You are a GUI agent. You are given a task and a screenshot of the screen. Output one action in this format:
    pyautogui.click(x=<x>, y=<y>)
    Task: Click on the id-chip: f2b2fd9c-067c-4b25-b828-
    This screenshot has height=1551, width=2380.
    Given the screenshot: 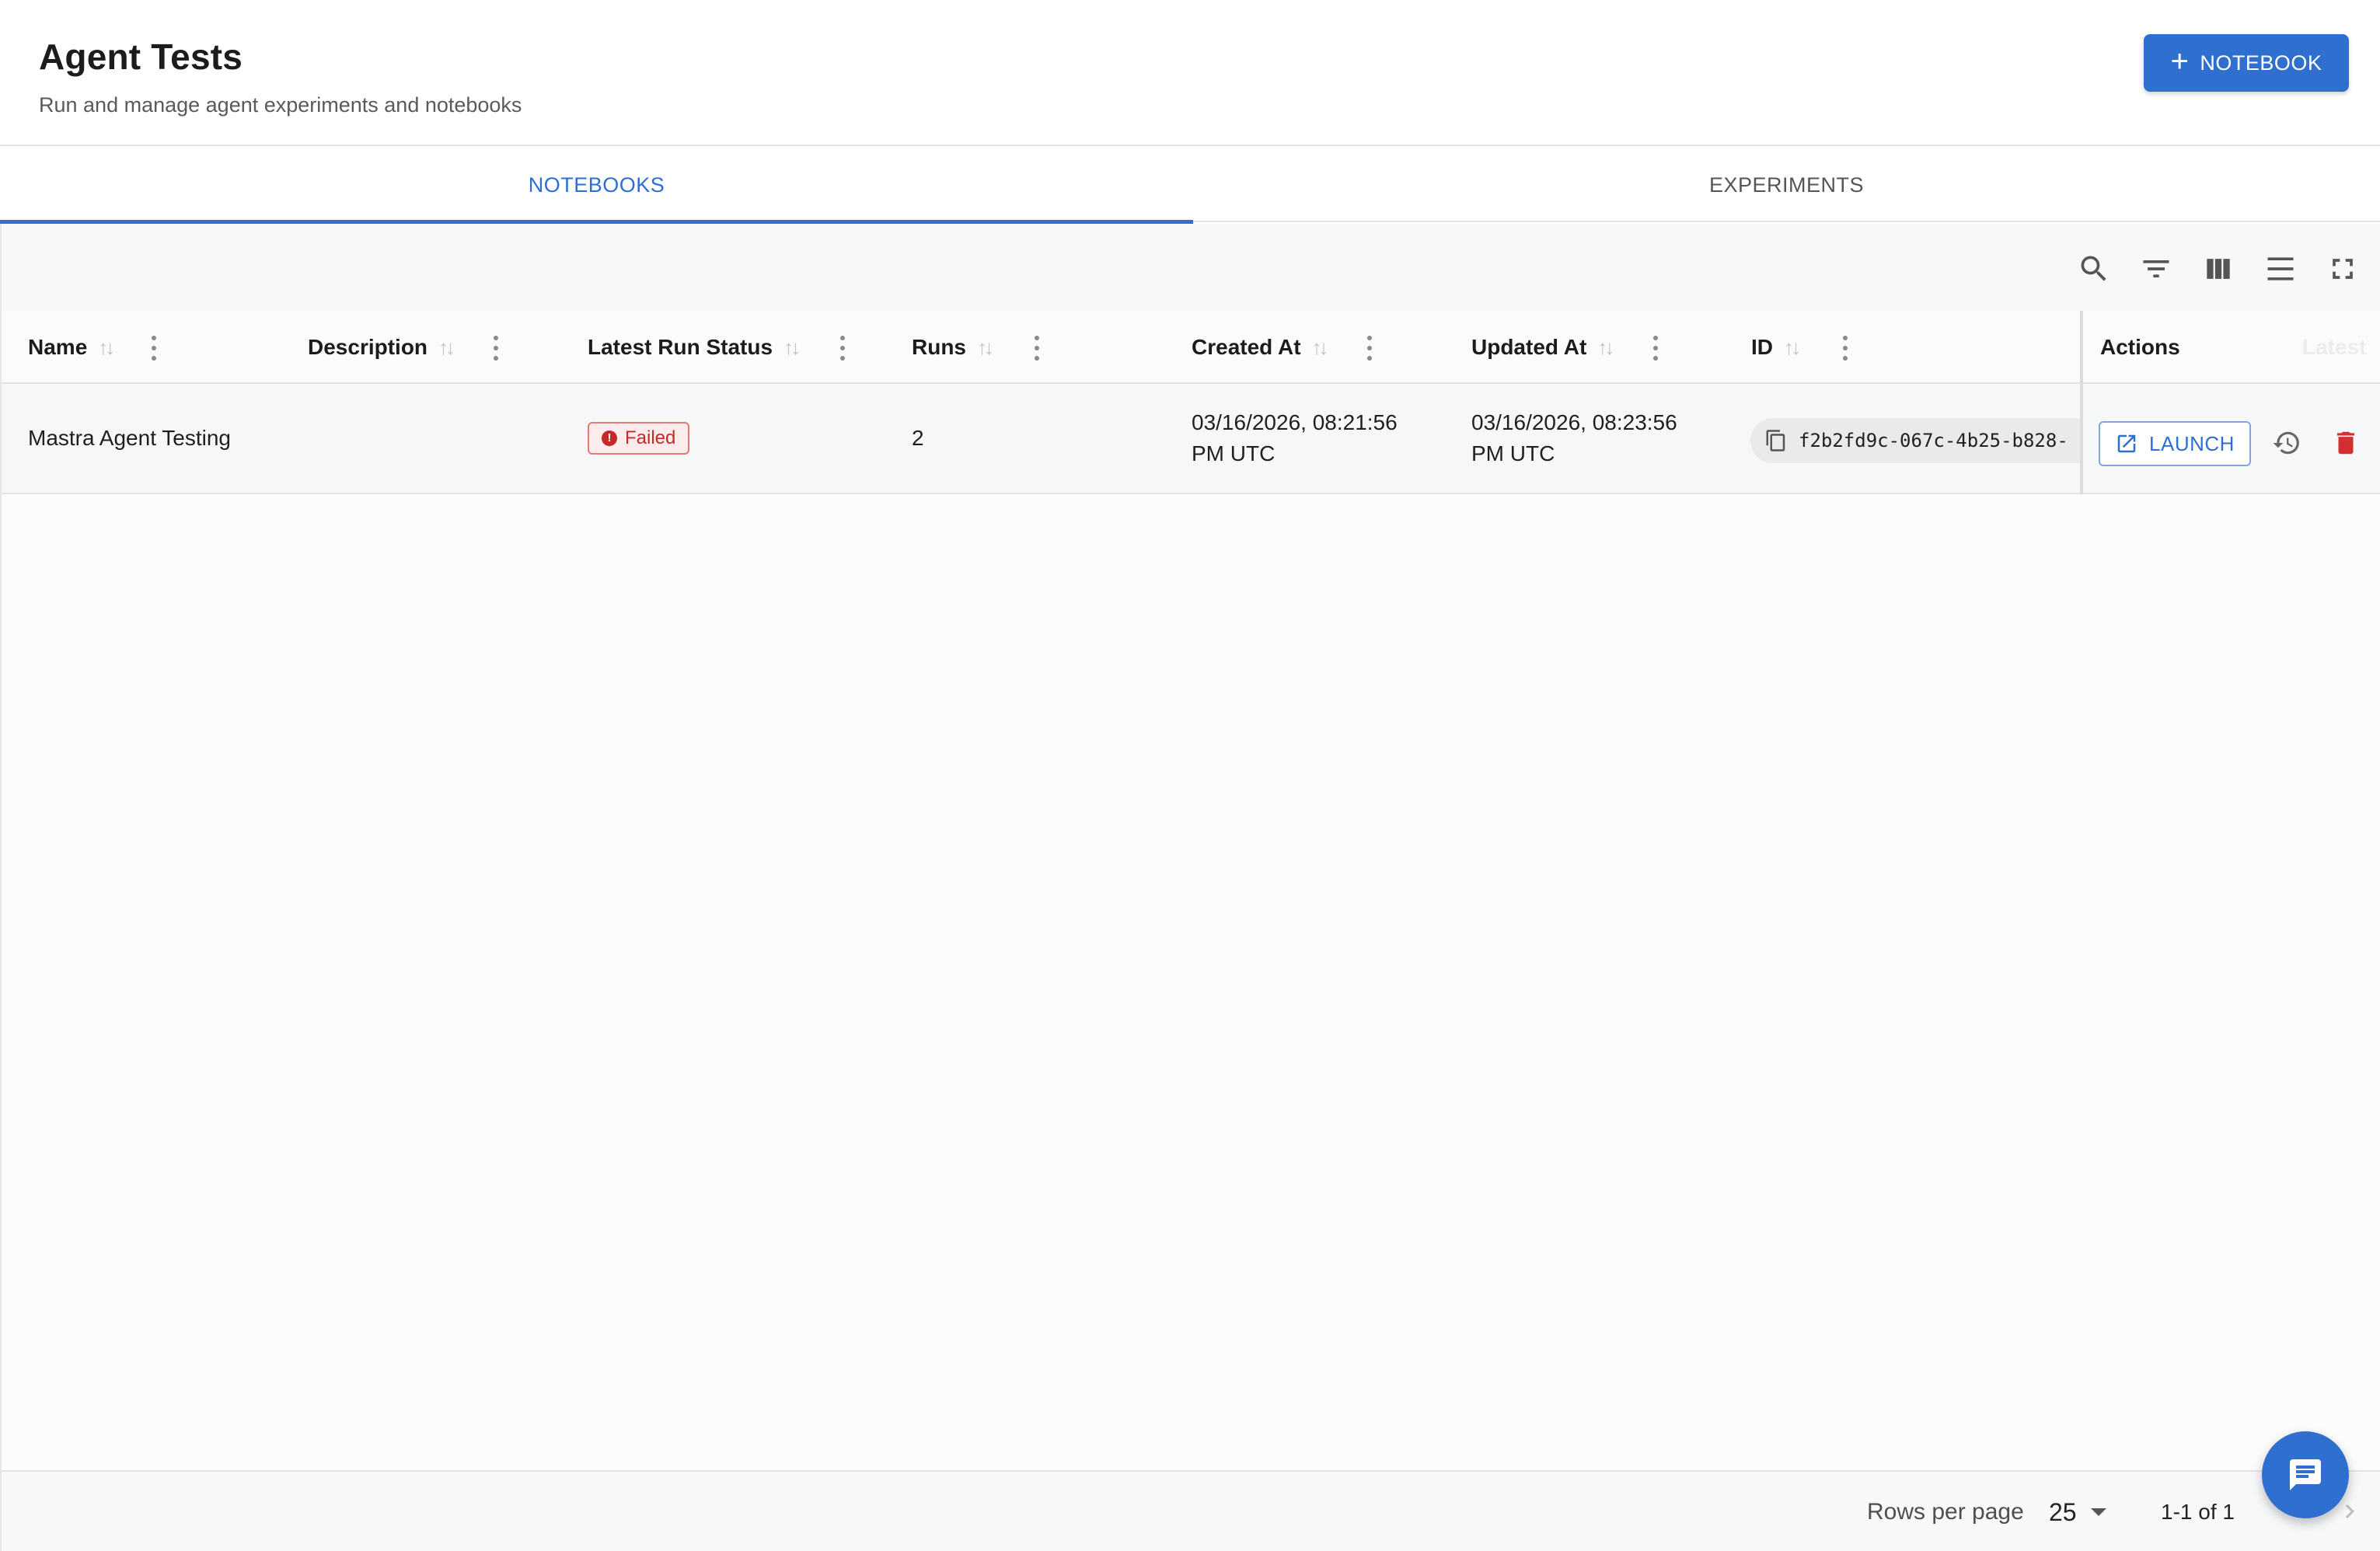 What is the action you would take?
    pyautogui.click(x=1916, y=440)
    